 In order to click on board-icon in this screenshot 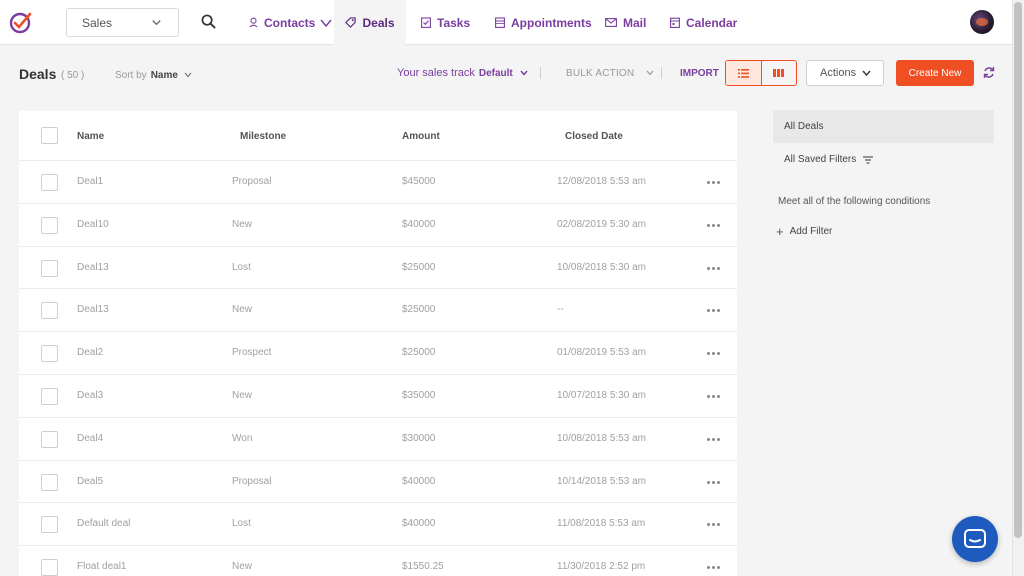, I will do `click(779, 73)`.